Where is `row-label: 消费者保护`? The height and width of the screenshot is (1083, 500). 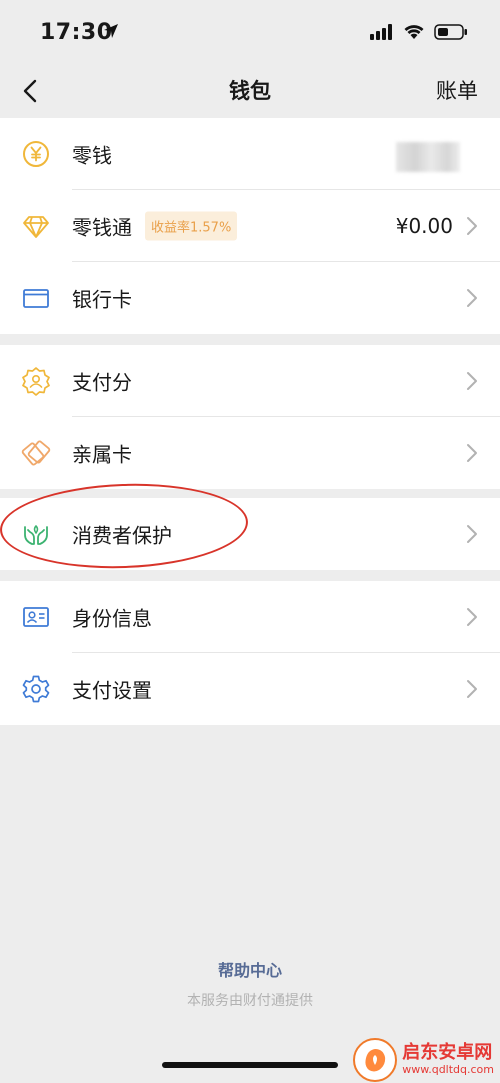
row-label: 消费者保护 is located at coordinates (122, 535).